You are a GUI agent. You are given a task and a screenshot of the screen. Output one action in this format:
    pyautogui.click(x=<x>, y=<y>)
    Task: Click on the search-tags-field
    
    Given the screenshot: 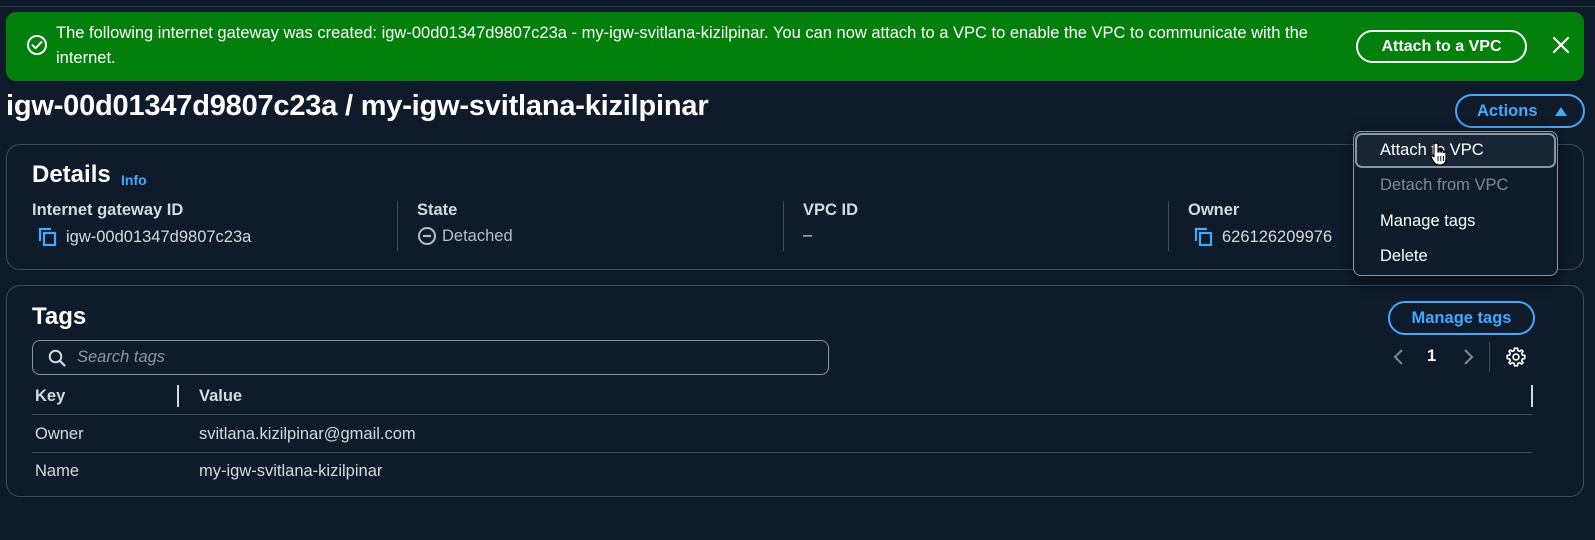 What is the action you would take?
    pyautogui.click(x=430, y=357)
    